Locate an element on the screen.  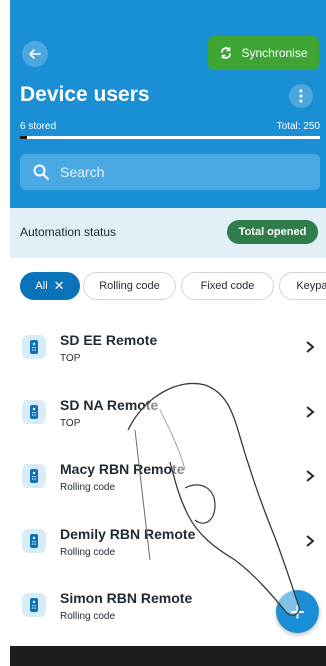
more-options-button is located at coordinates (301, 96).